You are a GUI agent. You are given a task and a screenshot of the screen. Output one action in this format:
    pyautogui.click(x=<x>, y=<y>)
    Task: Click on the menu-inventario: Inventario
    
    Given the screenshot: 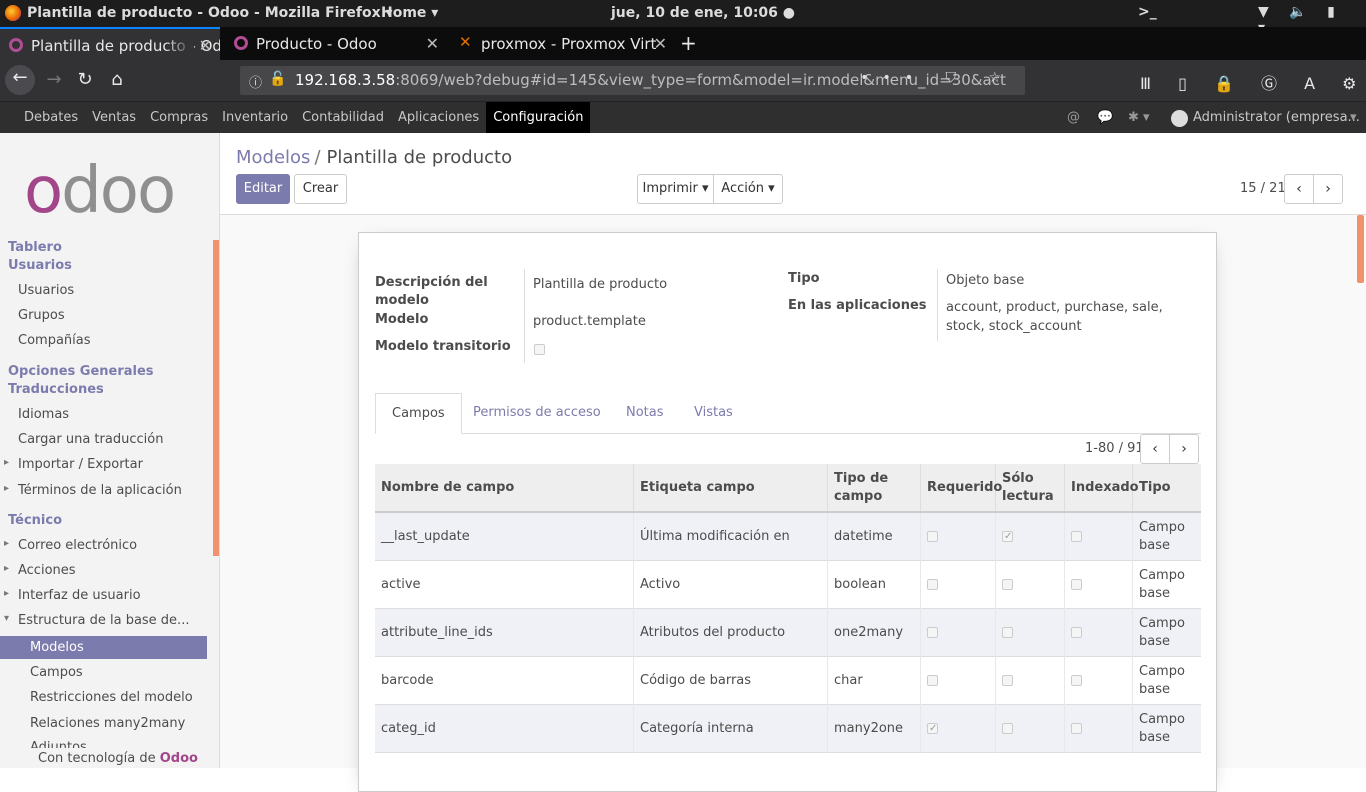 What is the action you would take?
    pyautogui.click(x=255, y=118)
    